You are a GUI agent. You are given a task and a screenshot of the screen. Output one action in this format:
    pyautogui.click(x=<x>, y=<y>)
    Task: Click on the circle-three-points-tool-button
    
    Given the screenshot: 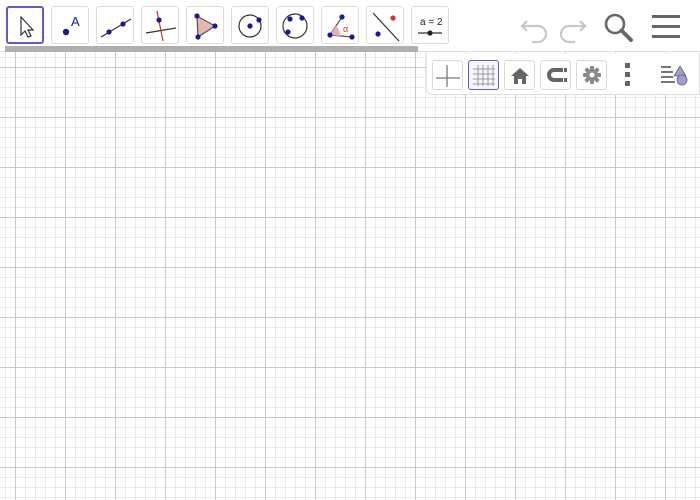 What is the action you would take?
    pyautogui.click(x=295, y=25)
    